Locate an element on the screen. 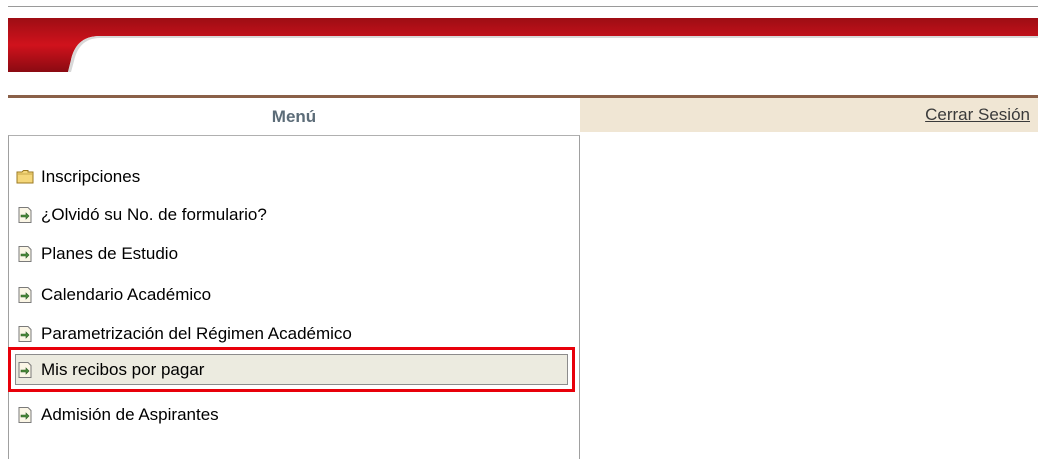 Image resolution: width=1038 pixels, height=459 pixels. menu-item-label: Planes de Estudio is located at coordinates (110, 253).